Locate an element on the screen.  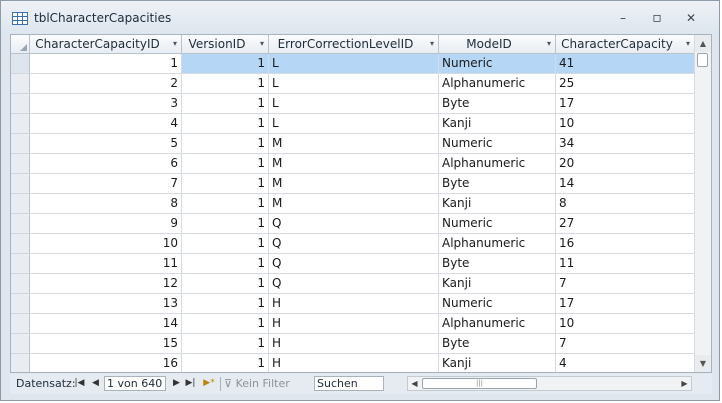
scroll-up-arrow: ▲ is located at coordinates (703, 43).